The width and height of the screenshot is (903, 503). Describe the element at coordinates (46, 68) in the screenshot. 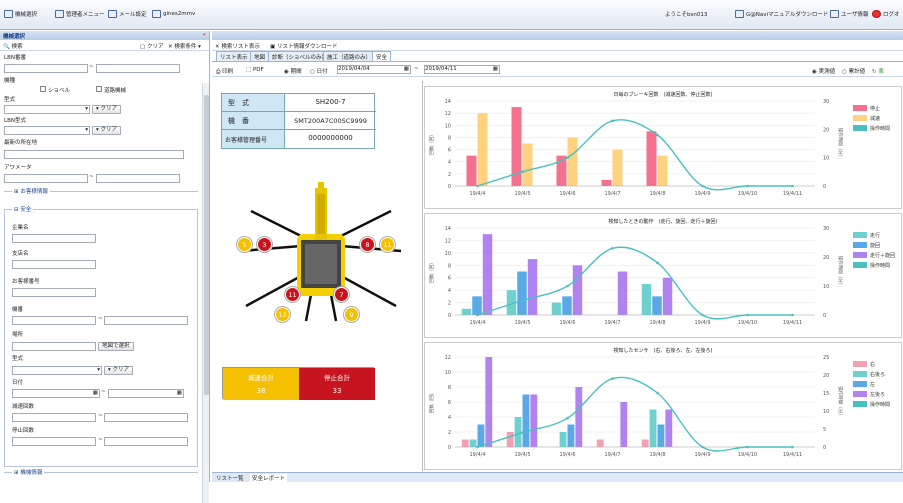

I see `lbn-from-input` at that location.